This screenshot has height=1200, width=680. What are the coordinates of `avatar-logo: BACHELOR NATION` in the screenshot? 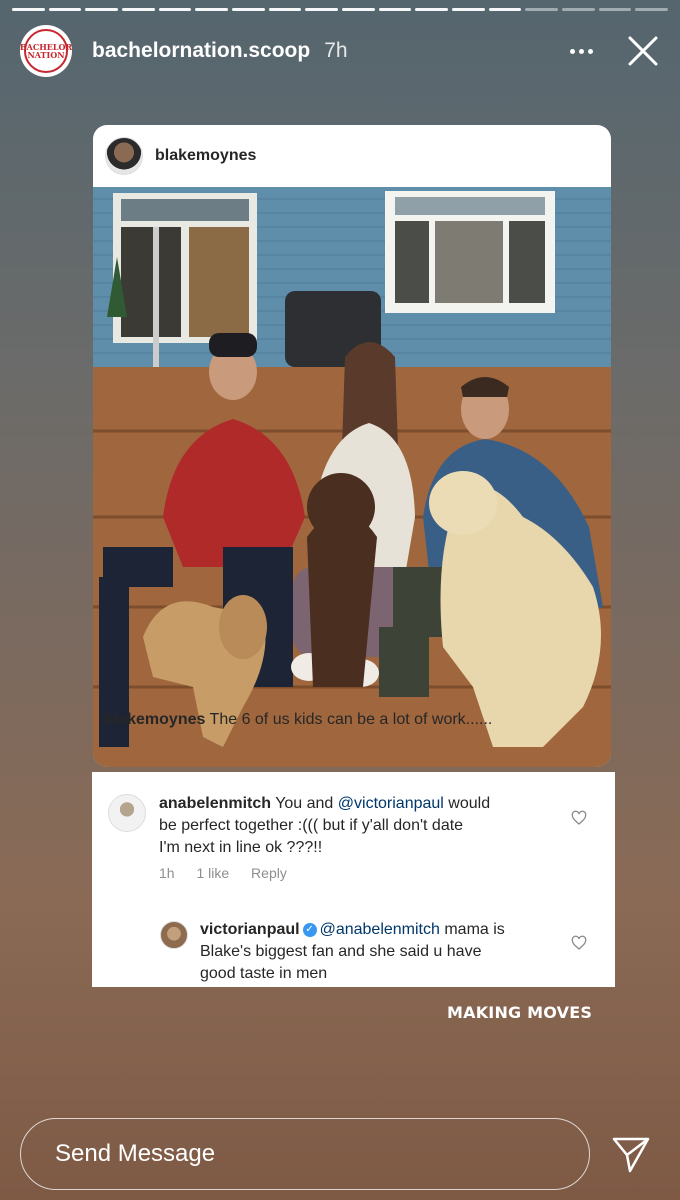 It's located at (46, 51).